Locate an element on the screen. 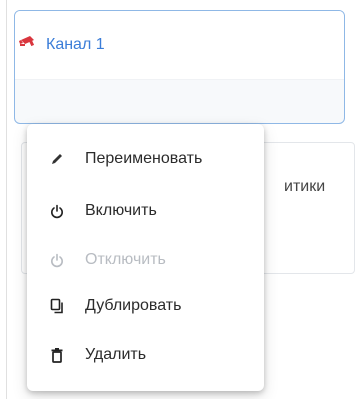 The width and height of the screenshot is (359, 399). background-card-text: итики is located at coordinates (305, 186).